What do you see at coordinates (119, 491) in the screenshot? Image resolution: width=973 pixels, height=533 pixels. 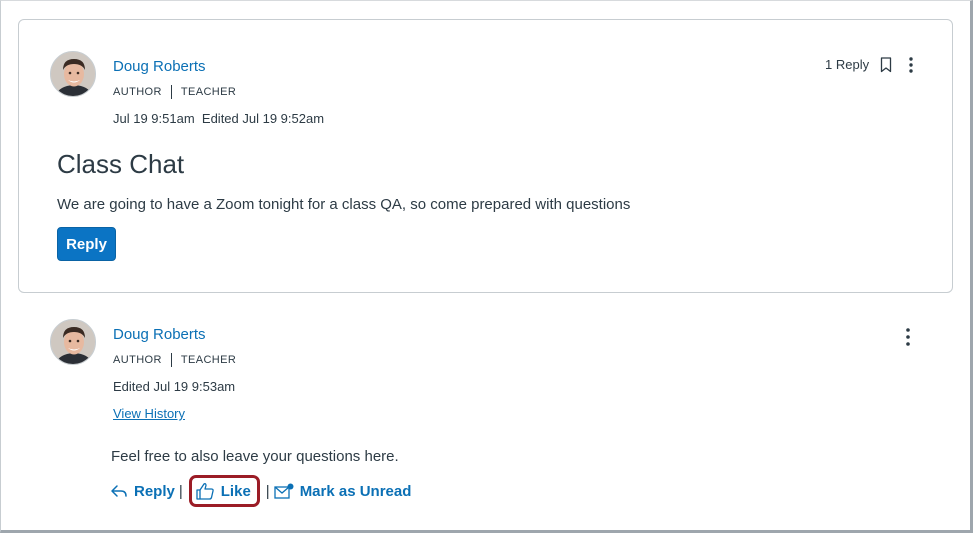 I see `reply-arrow-icon` at bounding box center [119, 491].